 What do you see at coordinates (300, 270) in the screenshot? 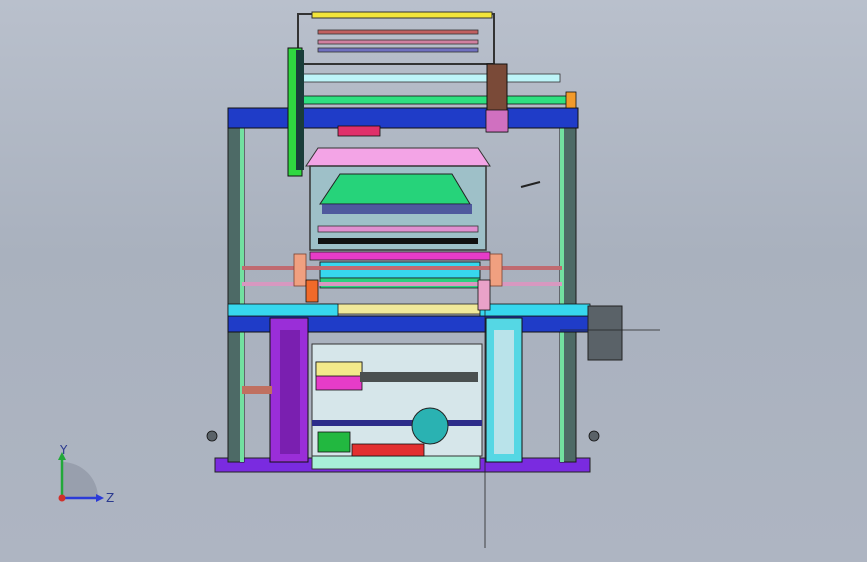
I see `left-spring` at bounding box center [300, 270].